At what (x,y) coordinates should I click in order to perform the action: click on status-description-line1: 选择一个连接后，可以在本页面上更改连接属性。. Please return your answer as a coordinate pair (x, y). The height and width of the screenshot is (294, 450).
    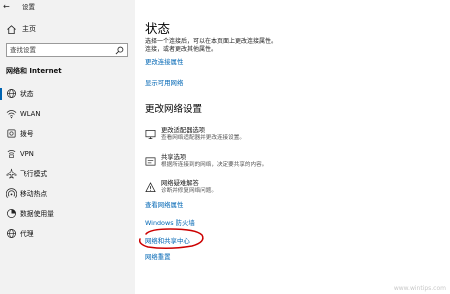
    Looking at the image, I should click on (211, 41).